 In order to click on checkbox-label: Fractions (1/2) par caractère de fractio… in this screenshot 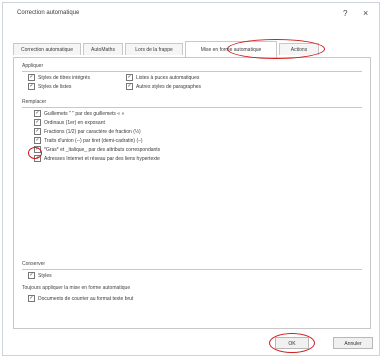, I will do `click(92, 131)`.